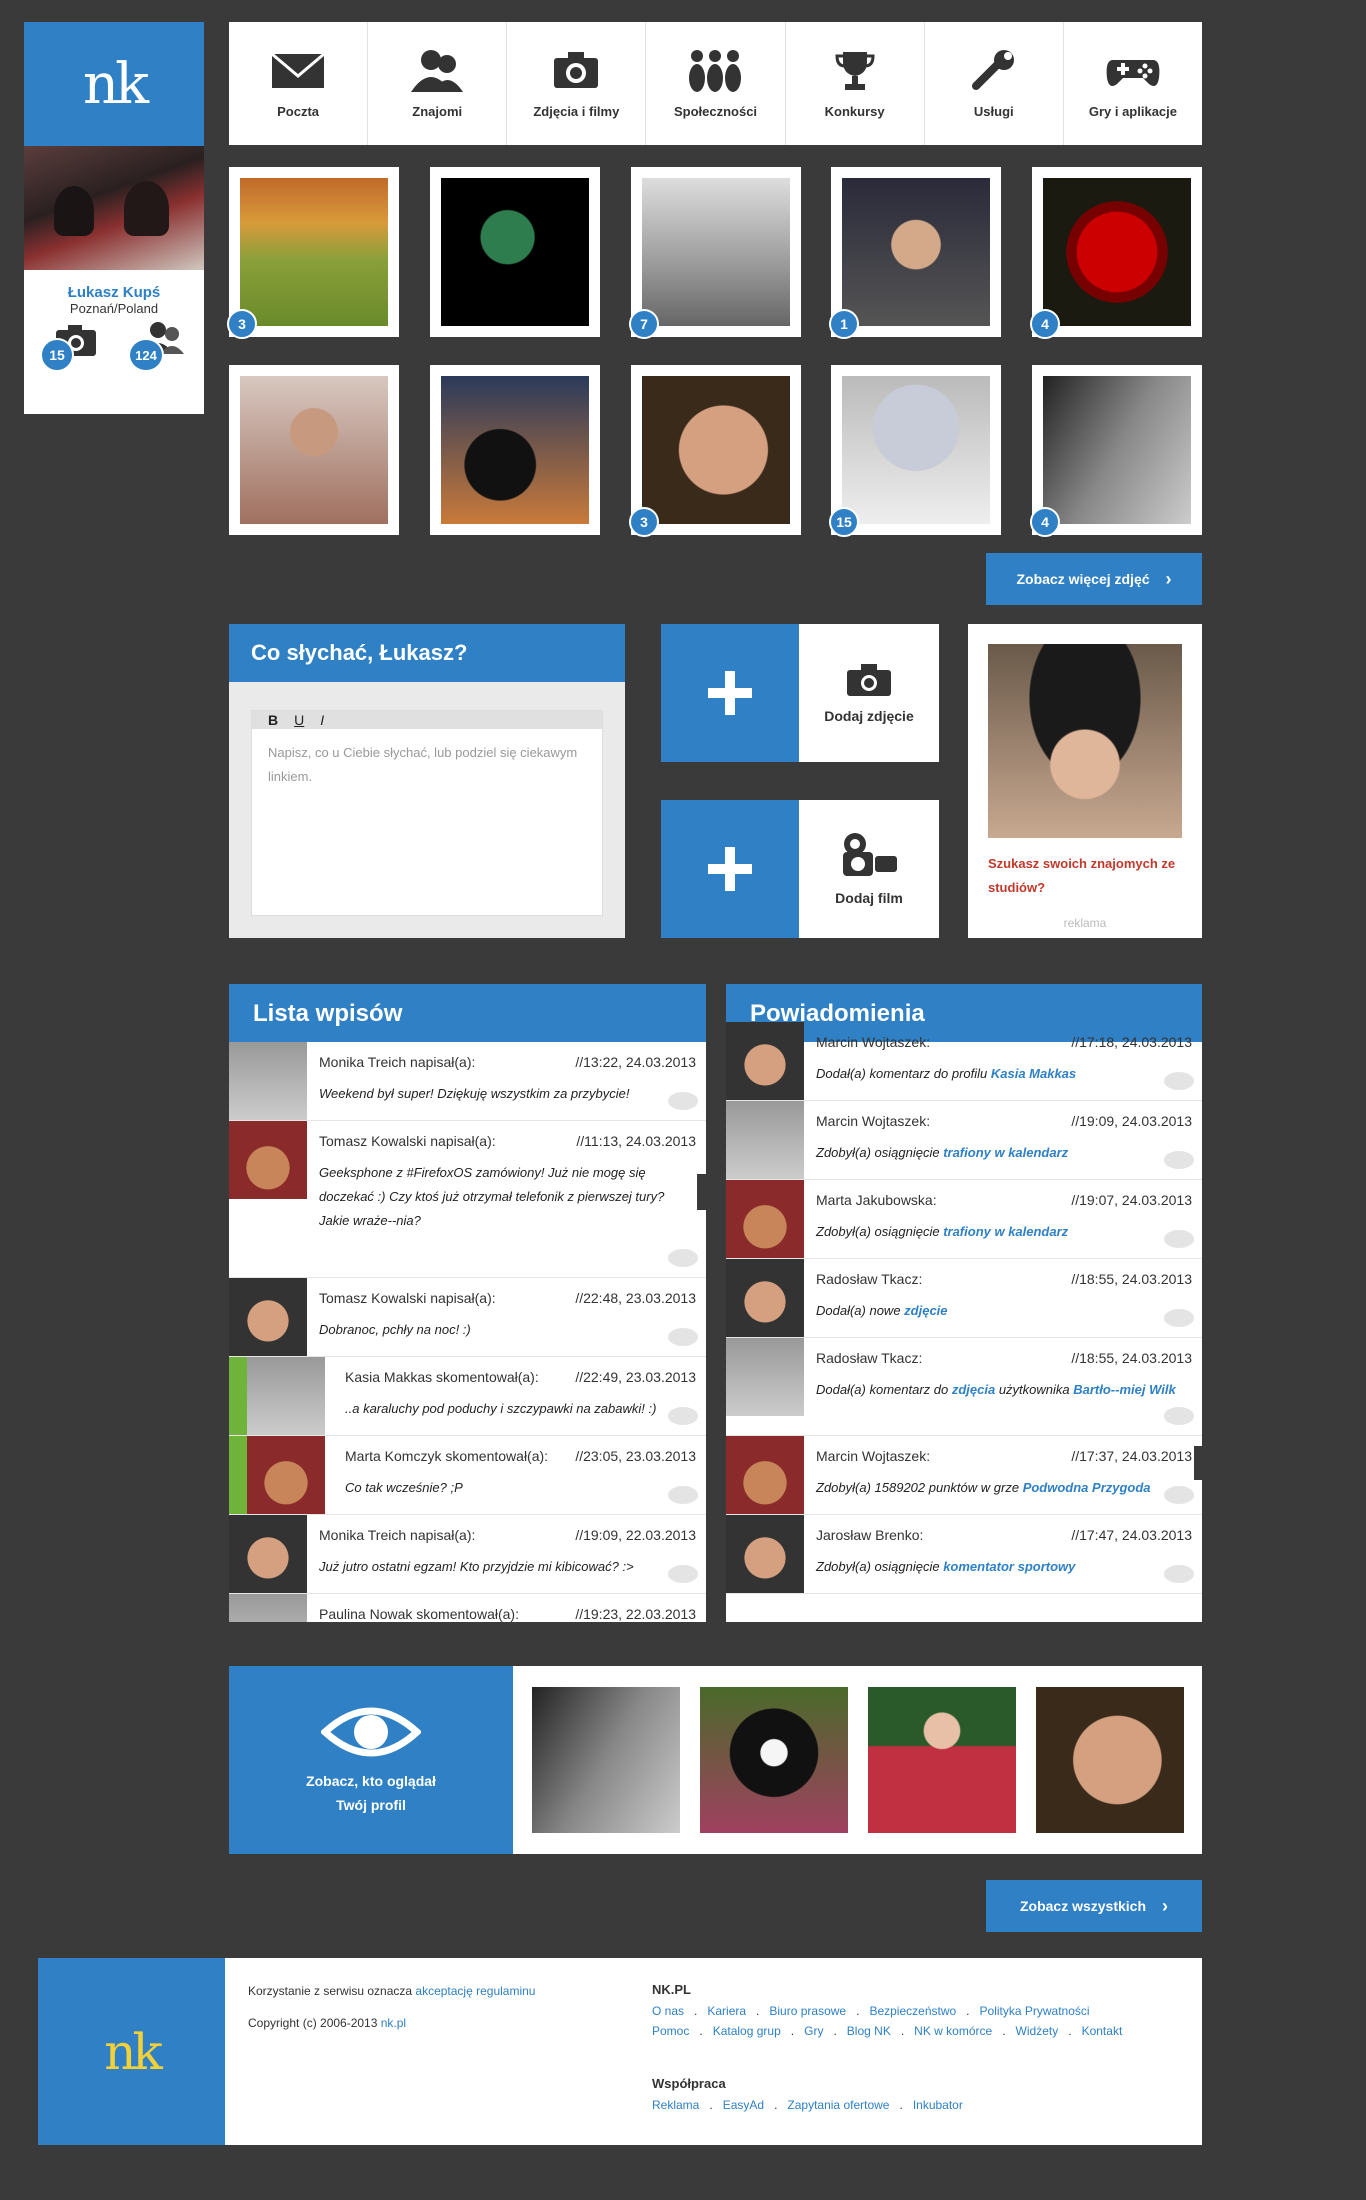  What do you see at coordinates (1133, 83) in the screenshot?
I see `nav-games: Gry i aplikacje` at bounding box center [1133, 83].